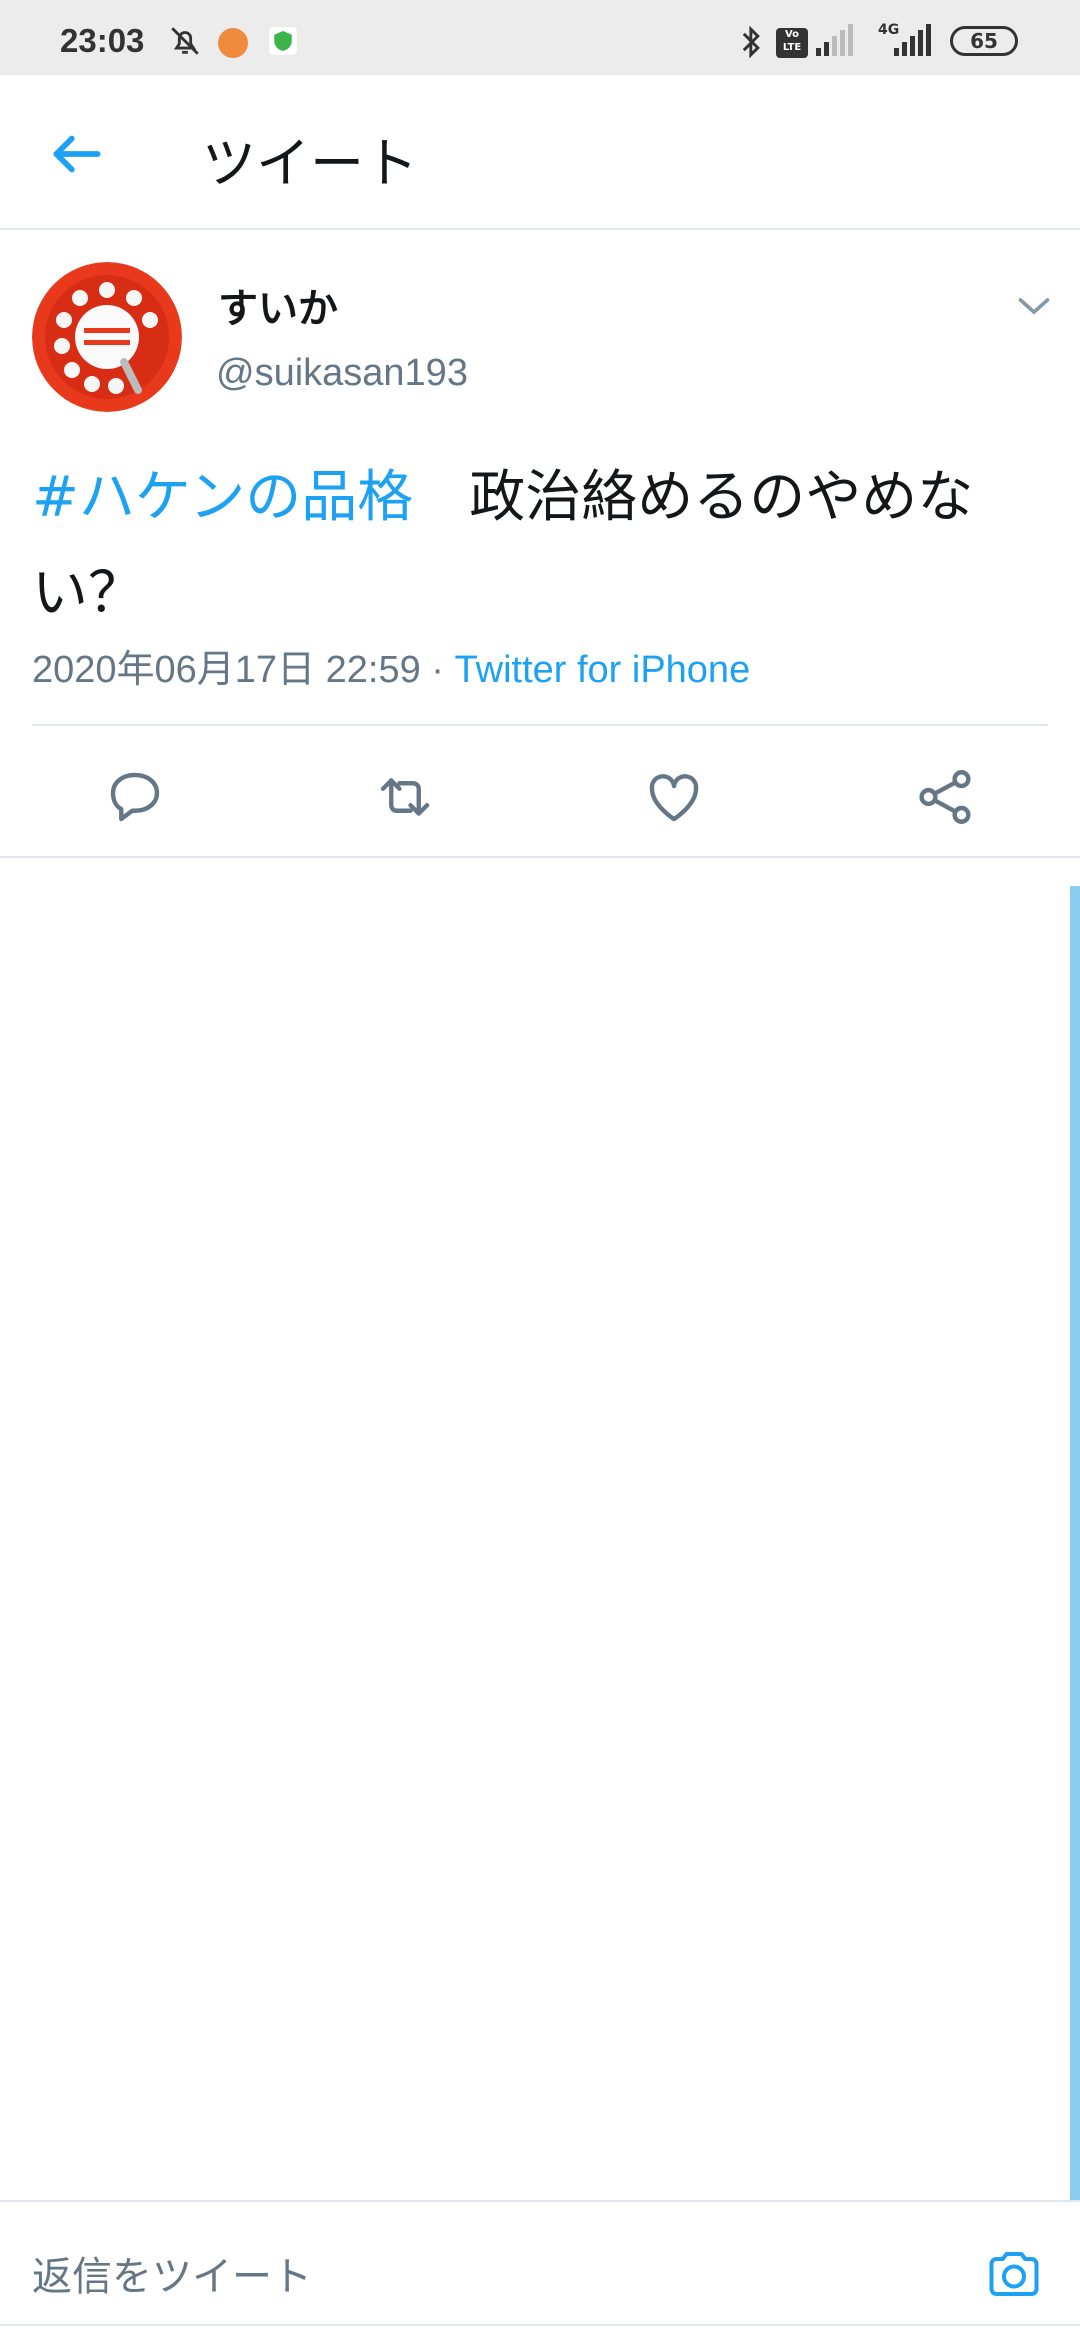  I want to click on arrow-left-icon, so click(77, 154).